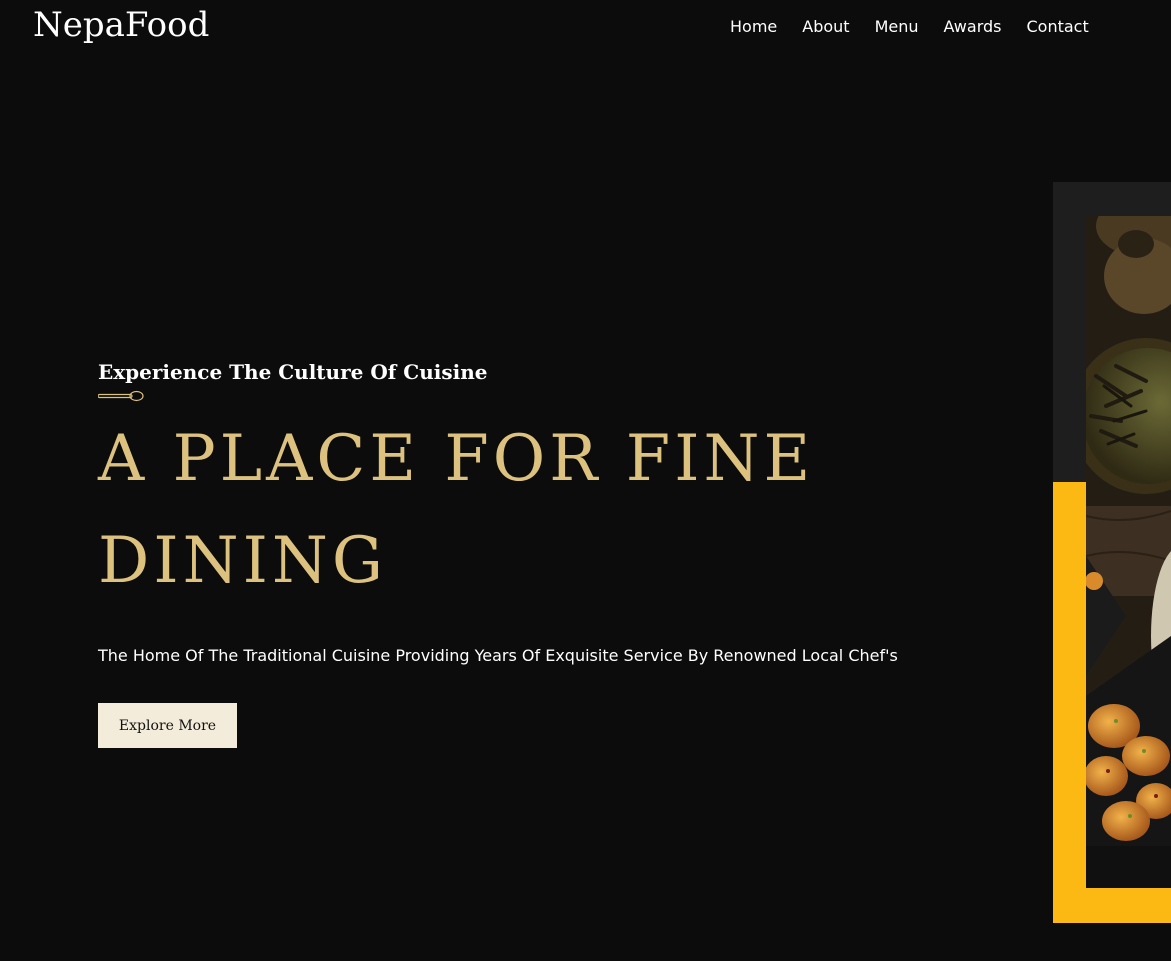 The height and width of the screenshot is (961, 1171). I want to click on food-platter-image, so click(1128, 552).